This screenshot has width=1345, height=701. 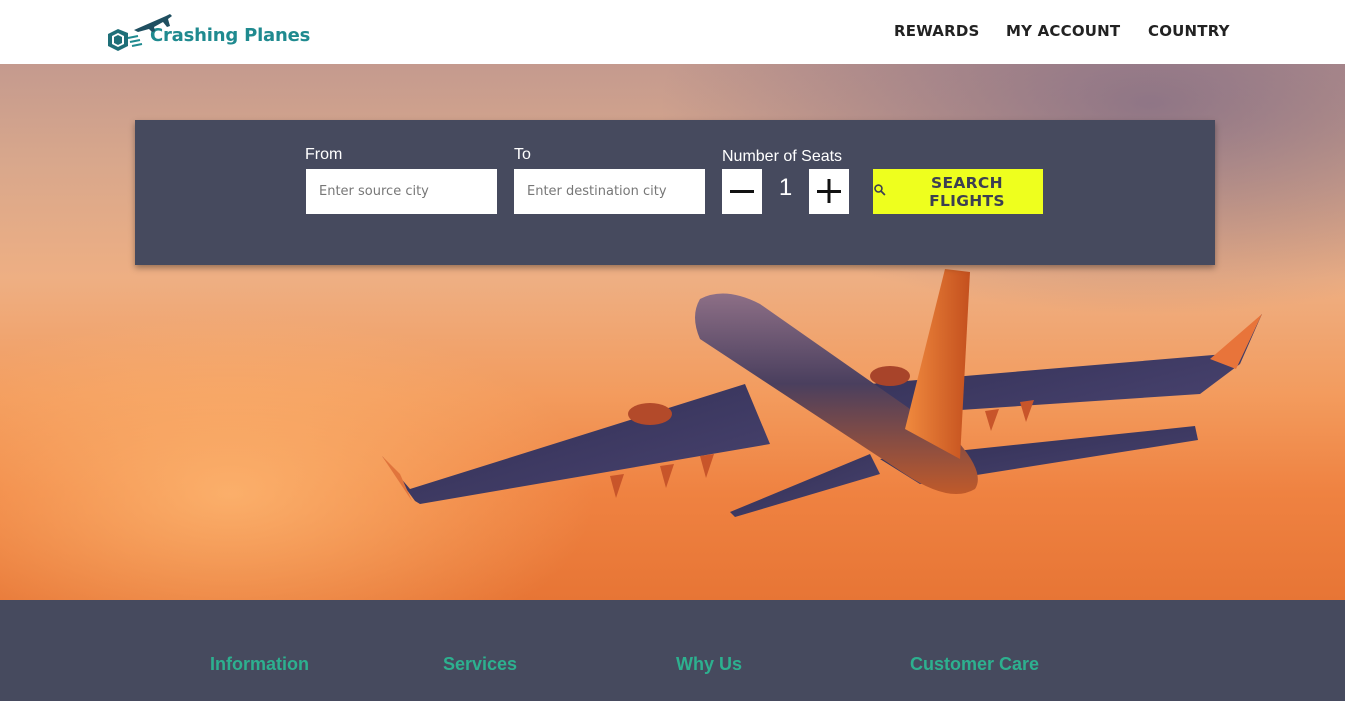 I want to click on from-label: From, so click(x=324, y=154).